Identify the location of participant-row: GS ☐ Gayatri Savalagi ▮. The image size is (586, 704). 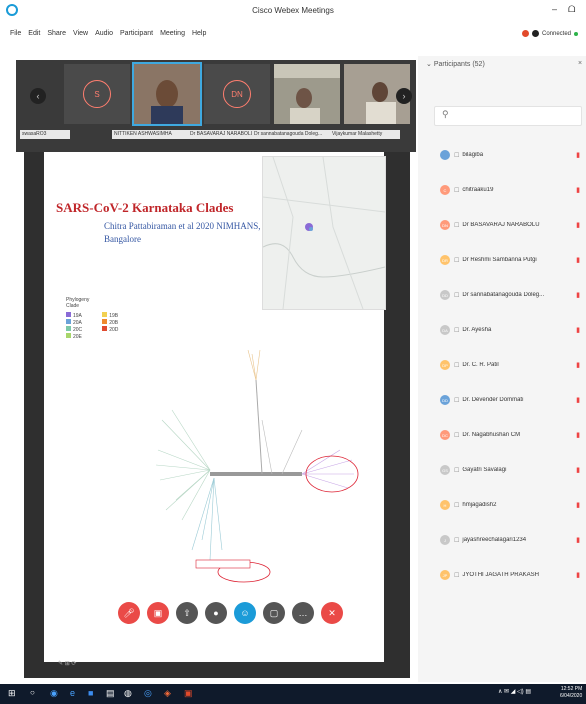
(510, 470).